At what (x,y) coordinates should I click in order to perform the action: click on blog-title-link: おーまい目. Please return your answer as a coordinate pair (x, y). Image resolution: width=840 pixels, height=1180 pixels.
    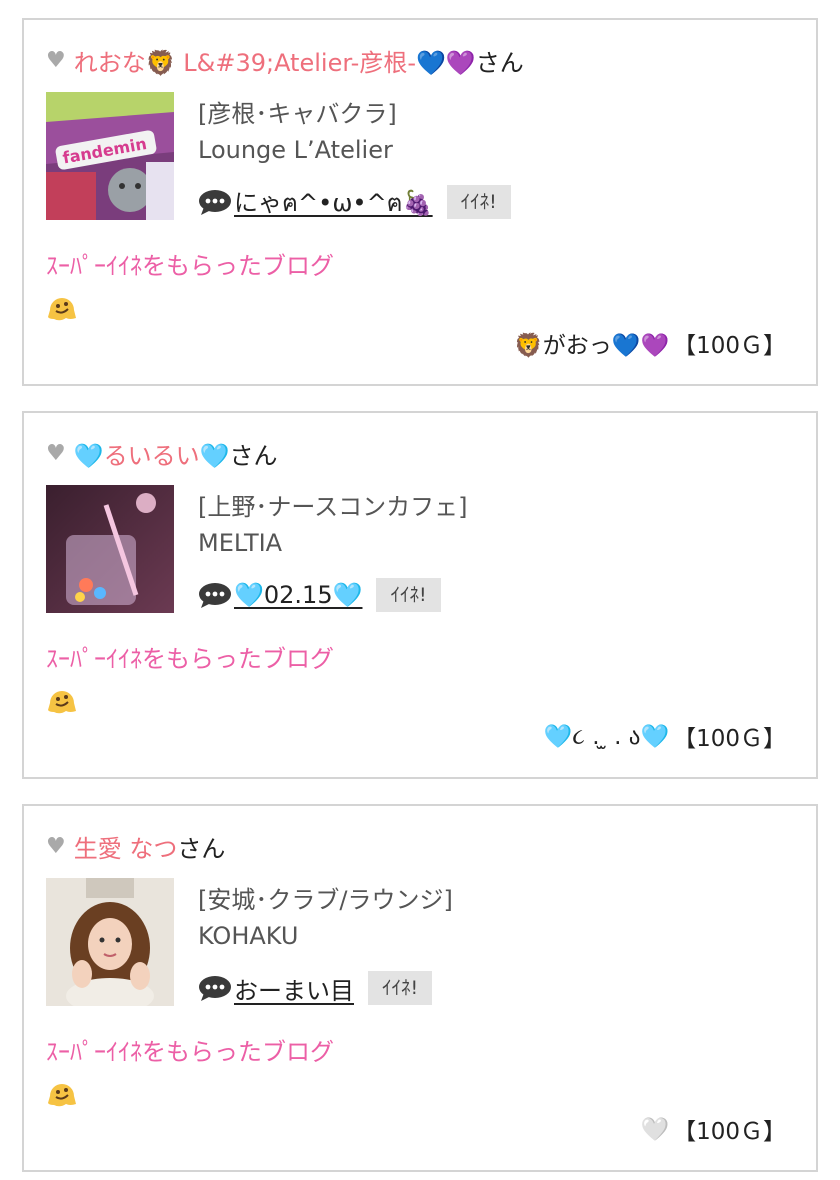
    Looking at the image, I should click on (294, 988).